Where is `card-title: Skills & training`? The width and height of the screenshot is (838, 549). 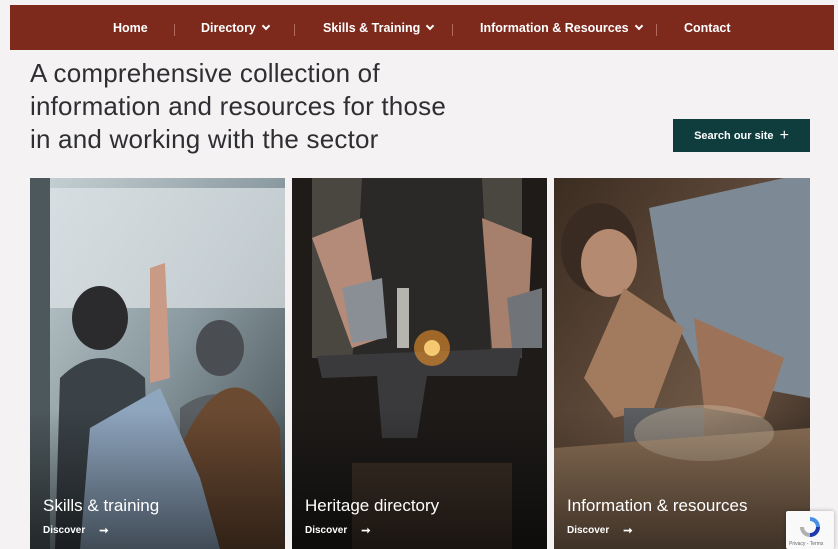
card-title: Skills & training is located at coordinates (101, 505).